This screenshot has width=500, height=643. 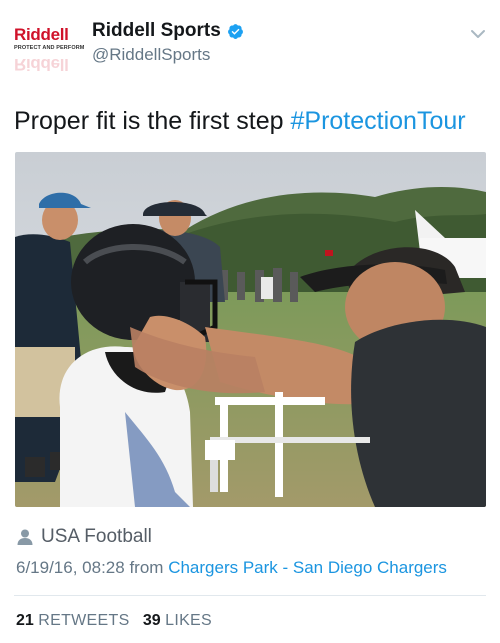 I want to click on chevron-down-icon, so click(x=478, y=34).